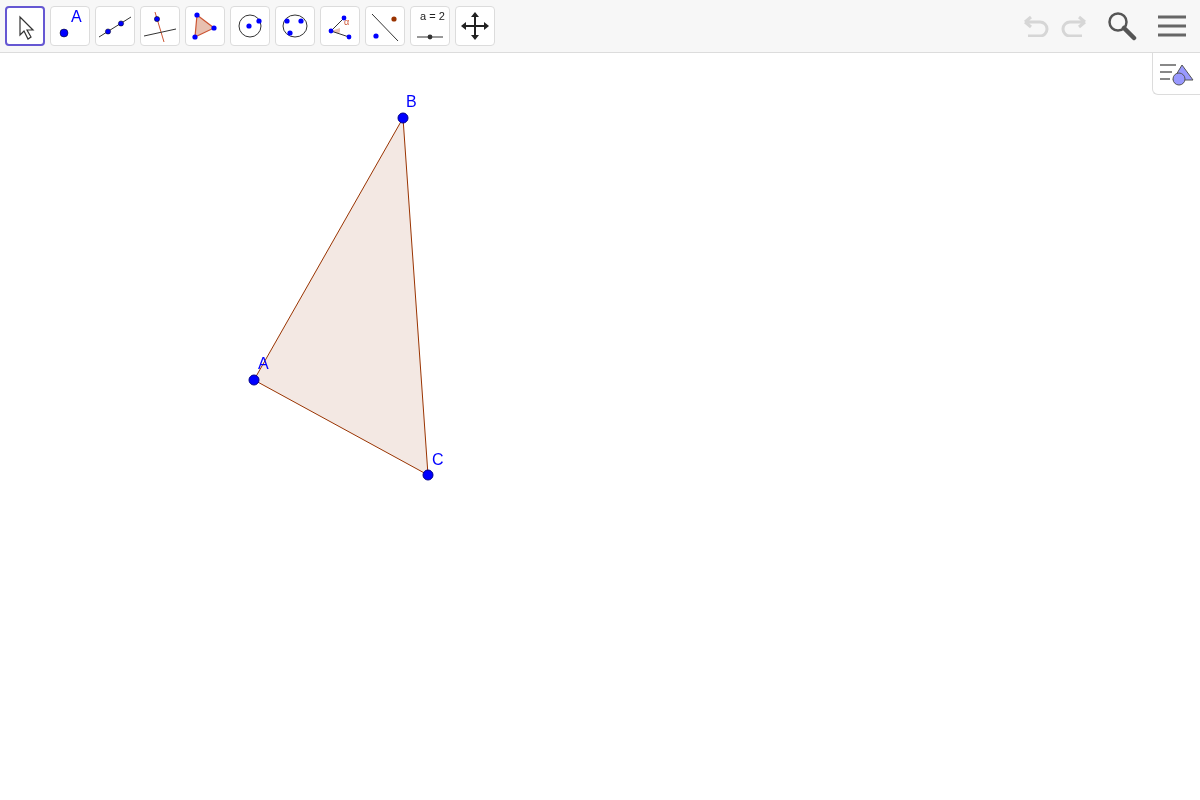  Describe the element at coordinates (430, 37) in the screenshot. I see `slider-icon` at that location.